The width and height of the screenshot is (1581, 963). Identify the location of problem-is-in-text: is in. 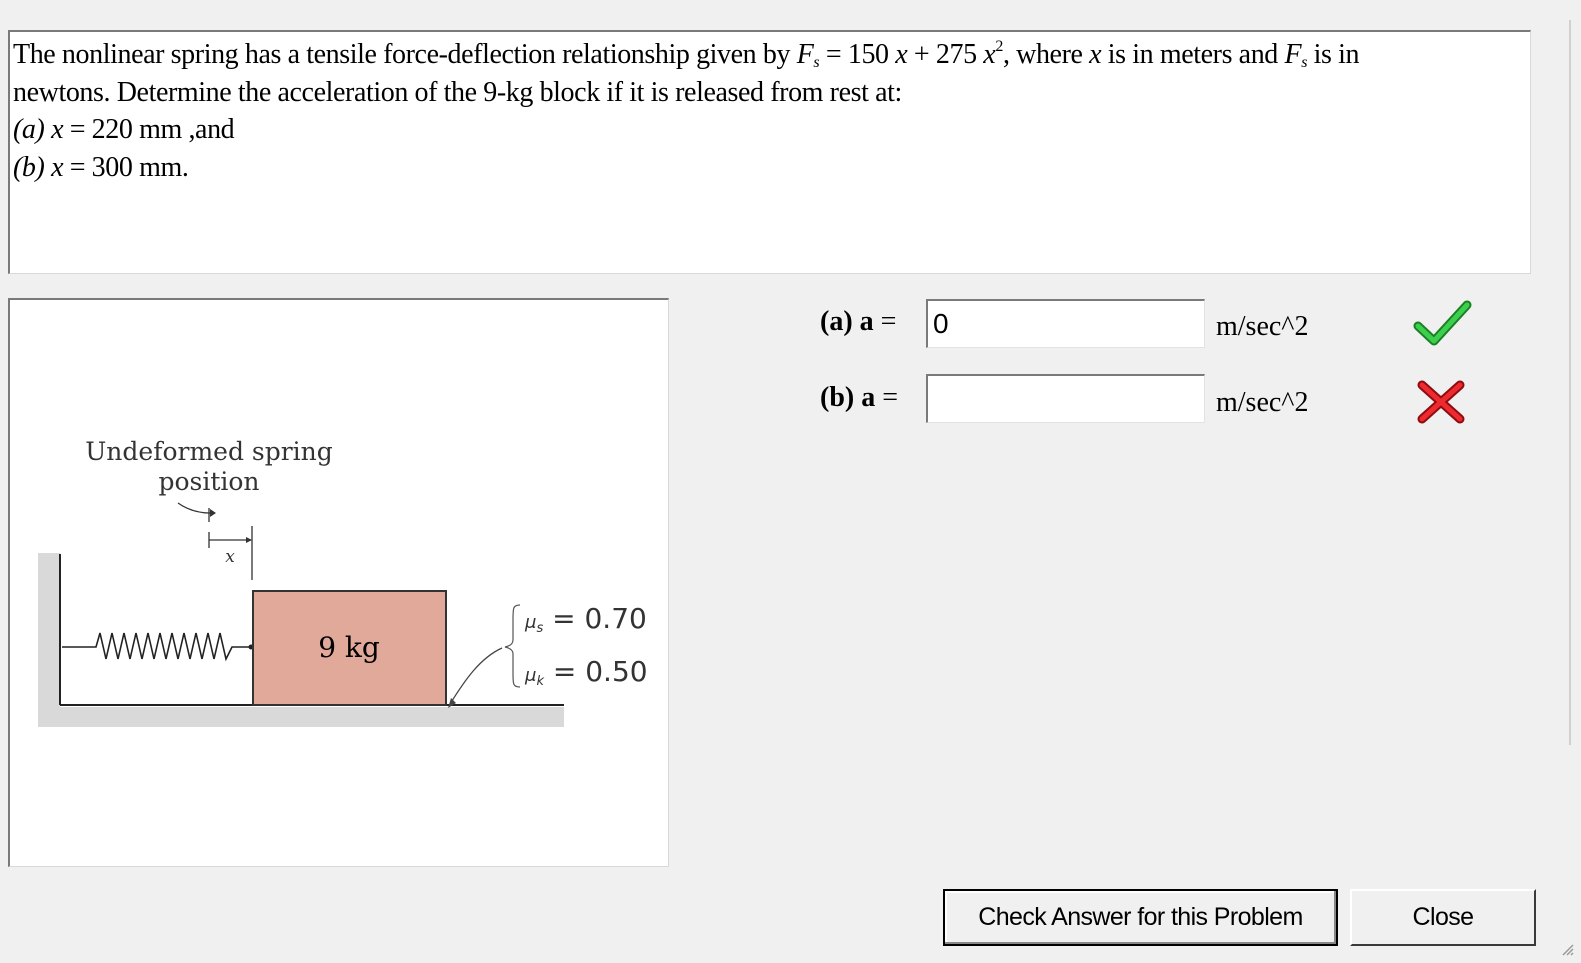
(1333, 54).